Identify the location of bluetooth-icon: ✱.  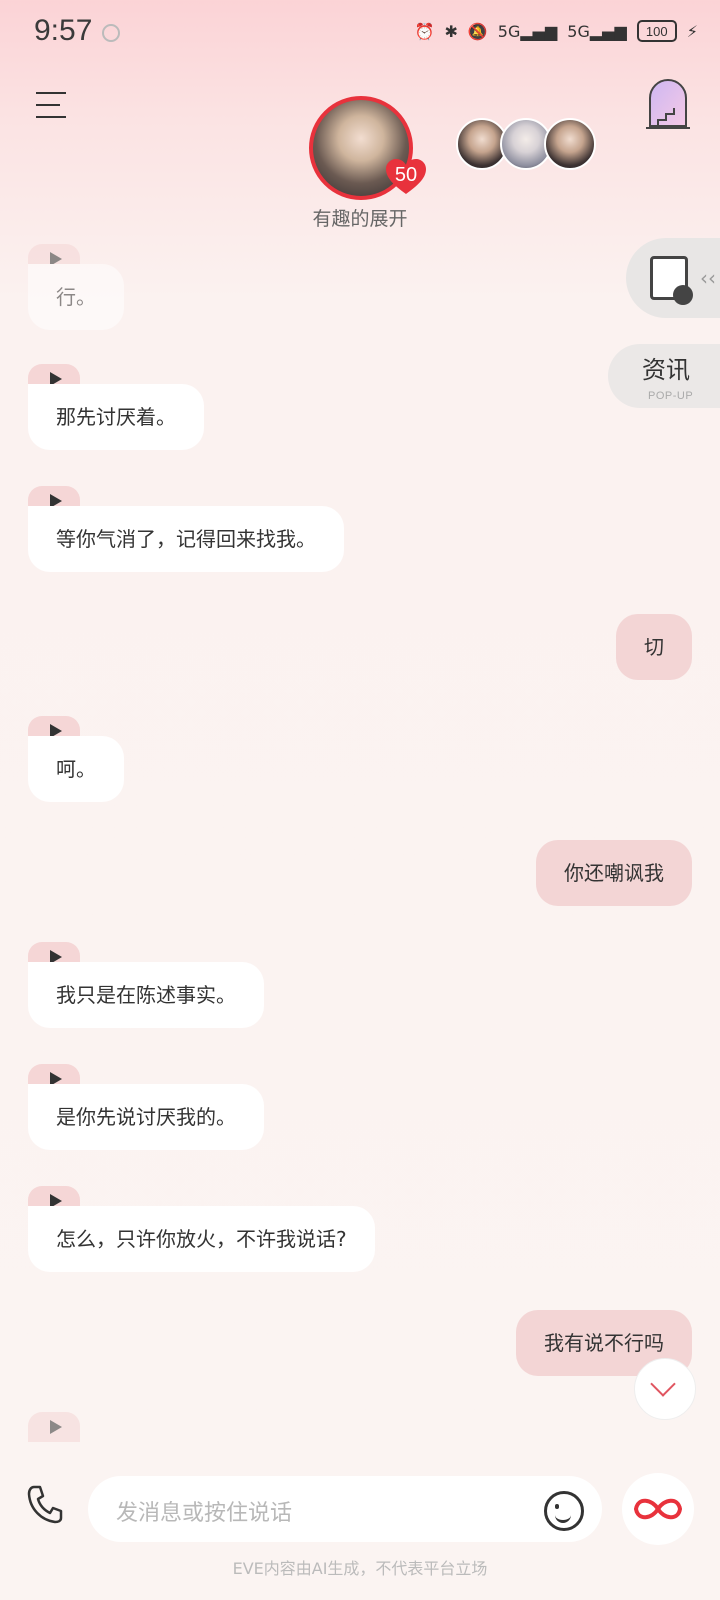
(451, 31).